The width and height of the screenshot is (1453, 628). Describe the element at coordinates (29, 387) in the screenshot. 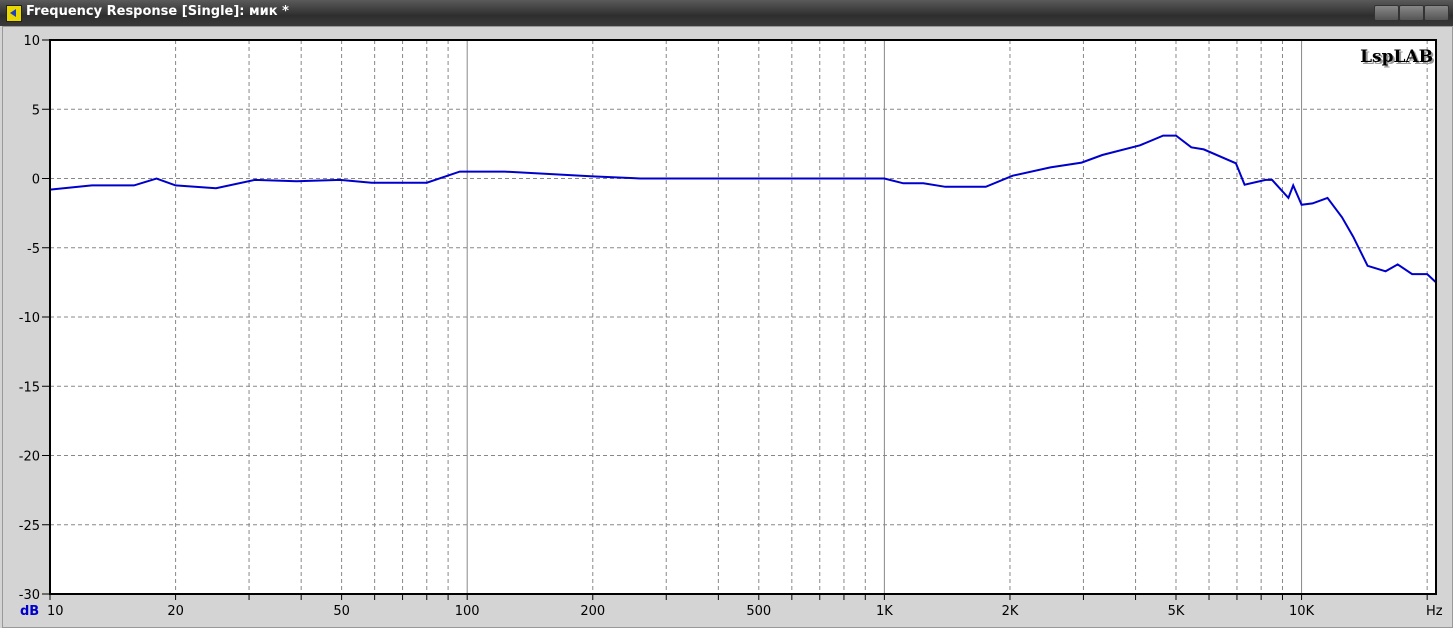

I see `y-tick-label: -15` at that location.